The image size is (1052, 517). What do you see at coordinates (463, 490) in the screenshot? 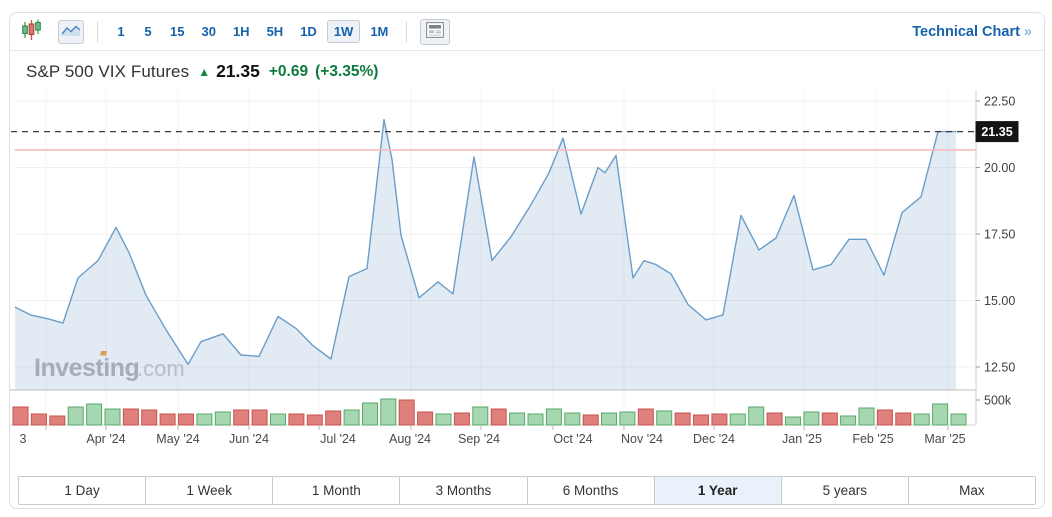
I see `timeframe-button-3-months: 3 Months` at bounding box center [463, 490].